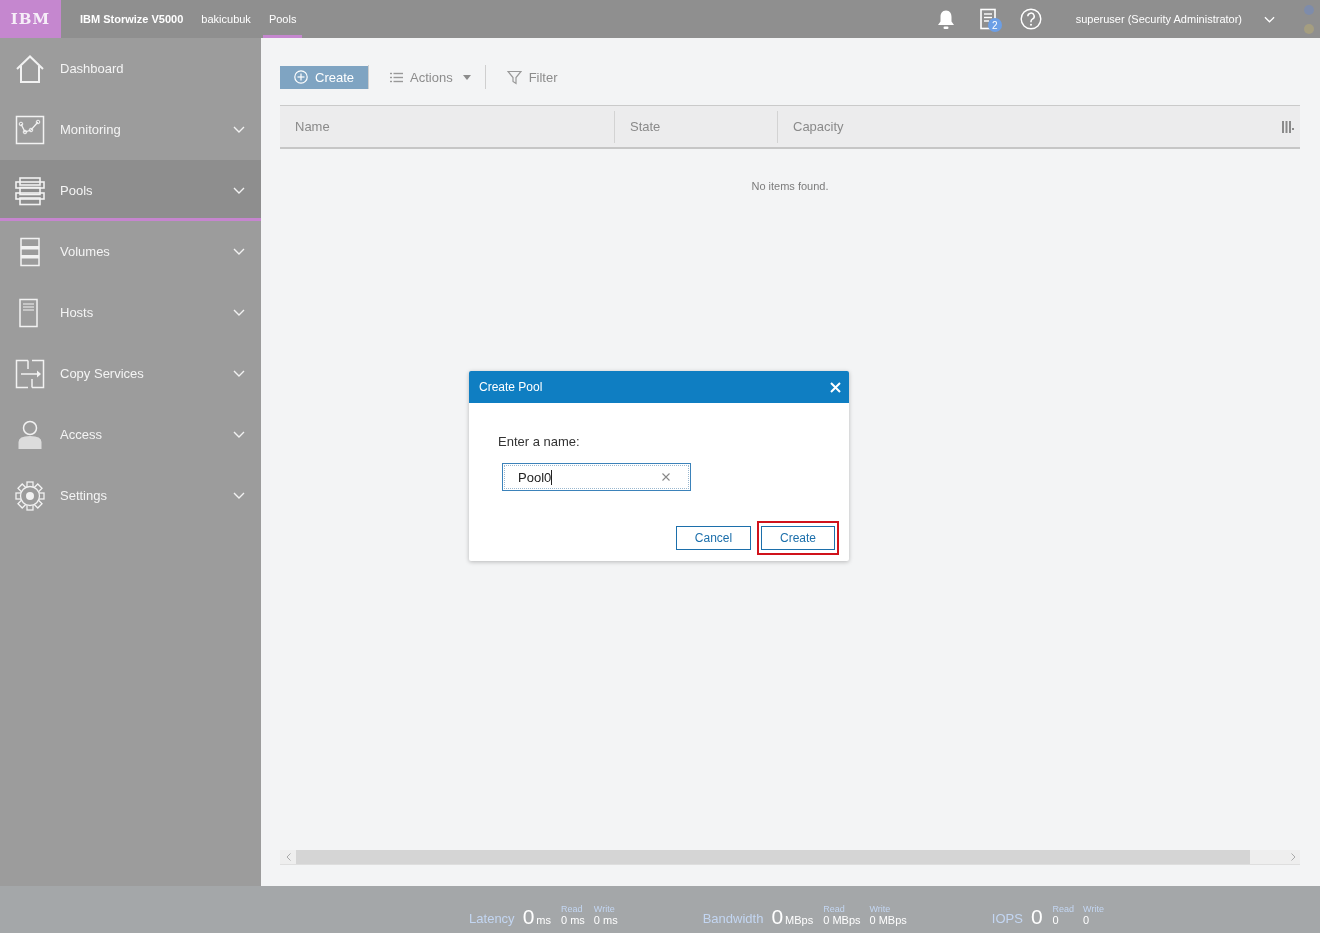  What do you see at coordinates (511, 387) in the screenshot?
I see `dialog-title: Create Pool` at bounding box center [511, 387].